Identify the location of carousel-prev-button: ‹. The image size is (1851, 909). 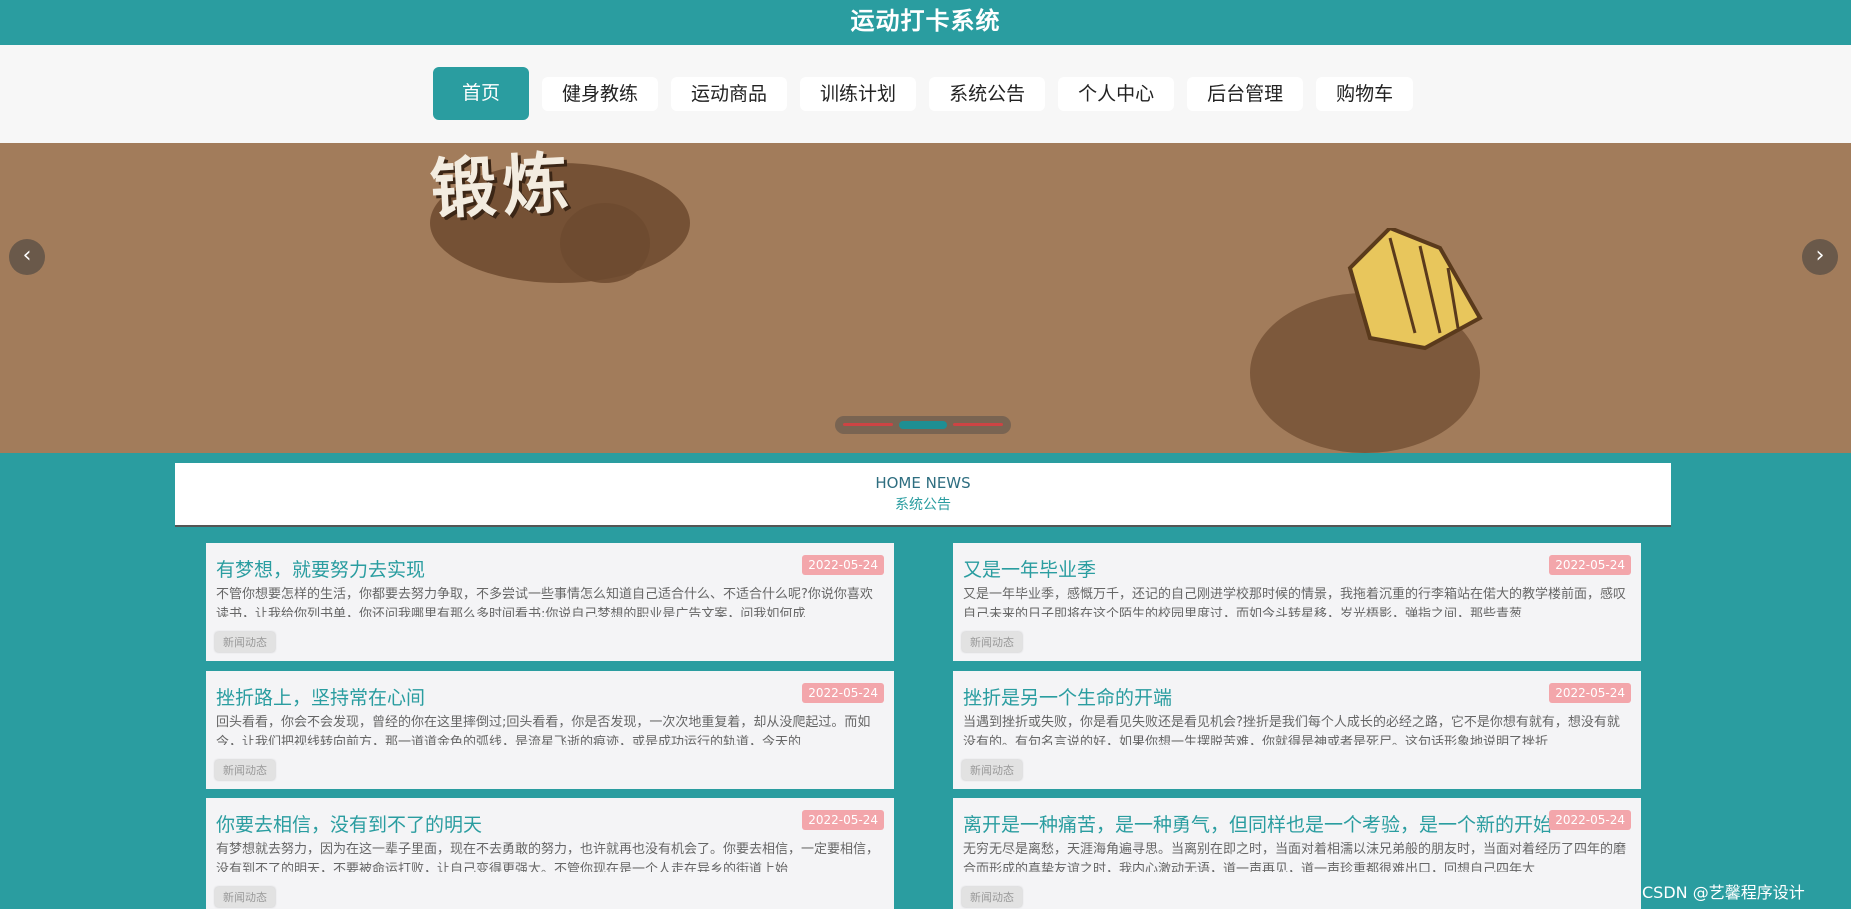
(27, 257).